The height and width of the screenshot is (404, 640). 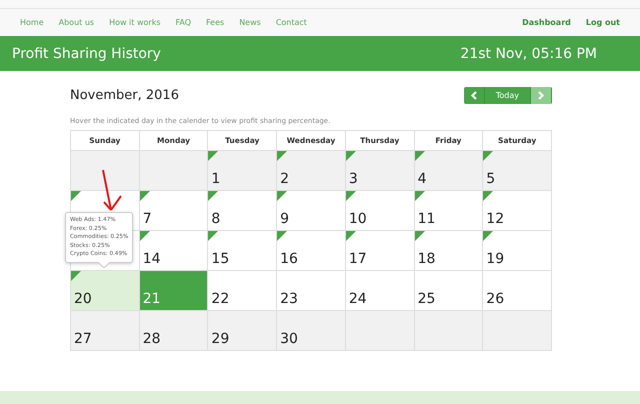 What do you see at coordinates (311, 291) in the screenshot?
I see `day-cell: 23` at bounding box center [311, 291].